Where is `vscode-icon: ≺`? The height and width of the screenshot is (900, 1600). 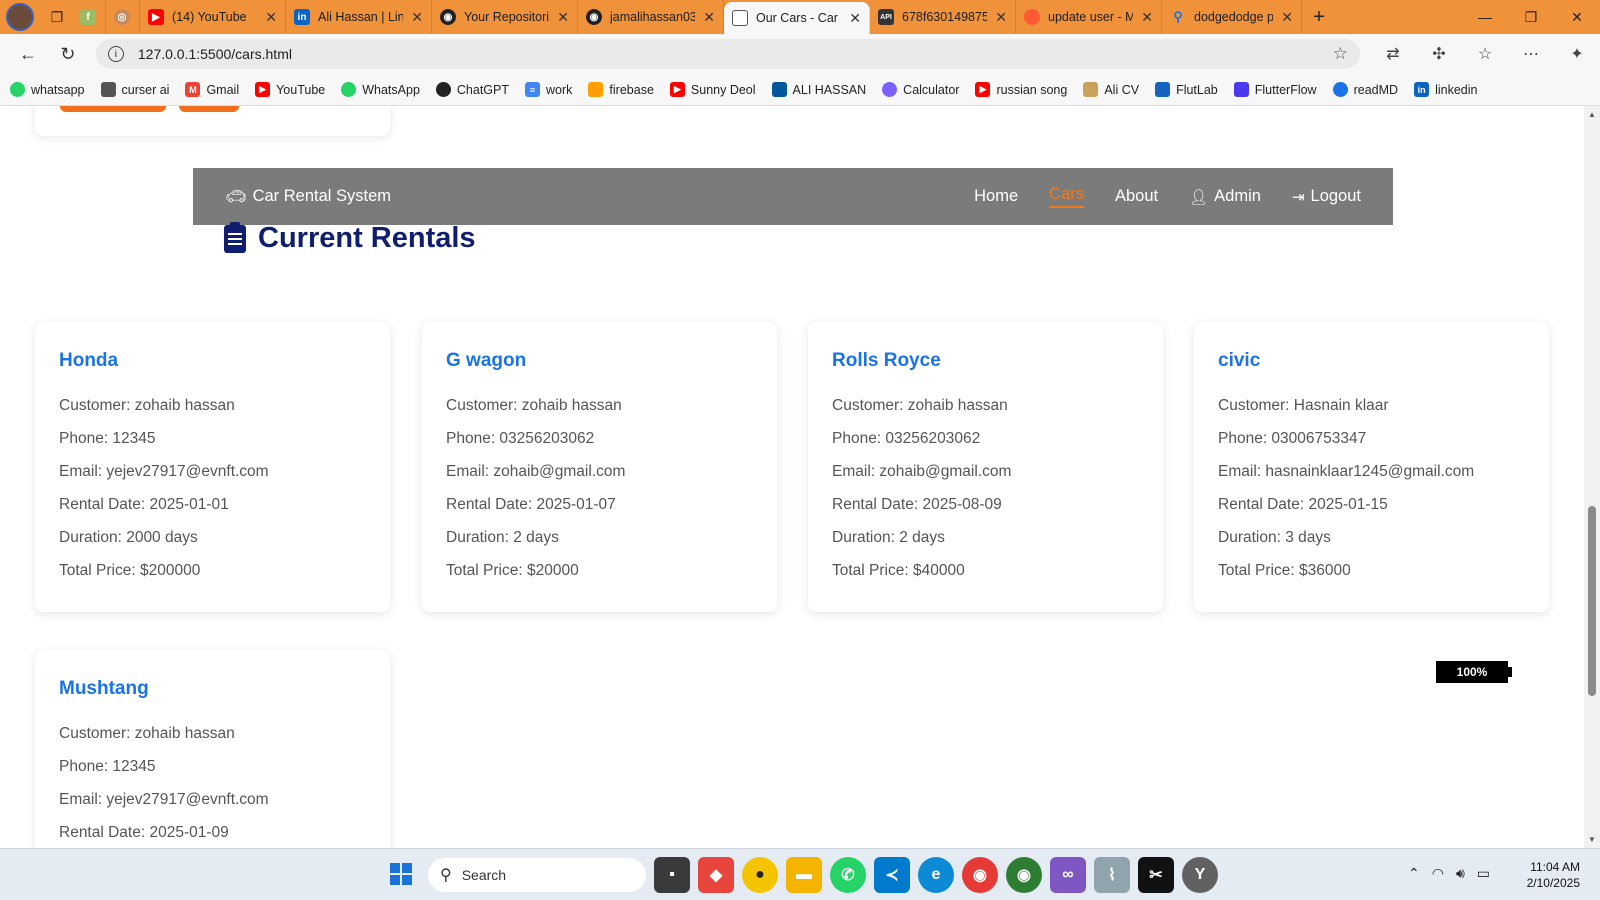 vscode-icon: ≺ is located at coordinates (892, 875).